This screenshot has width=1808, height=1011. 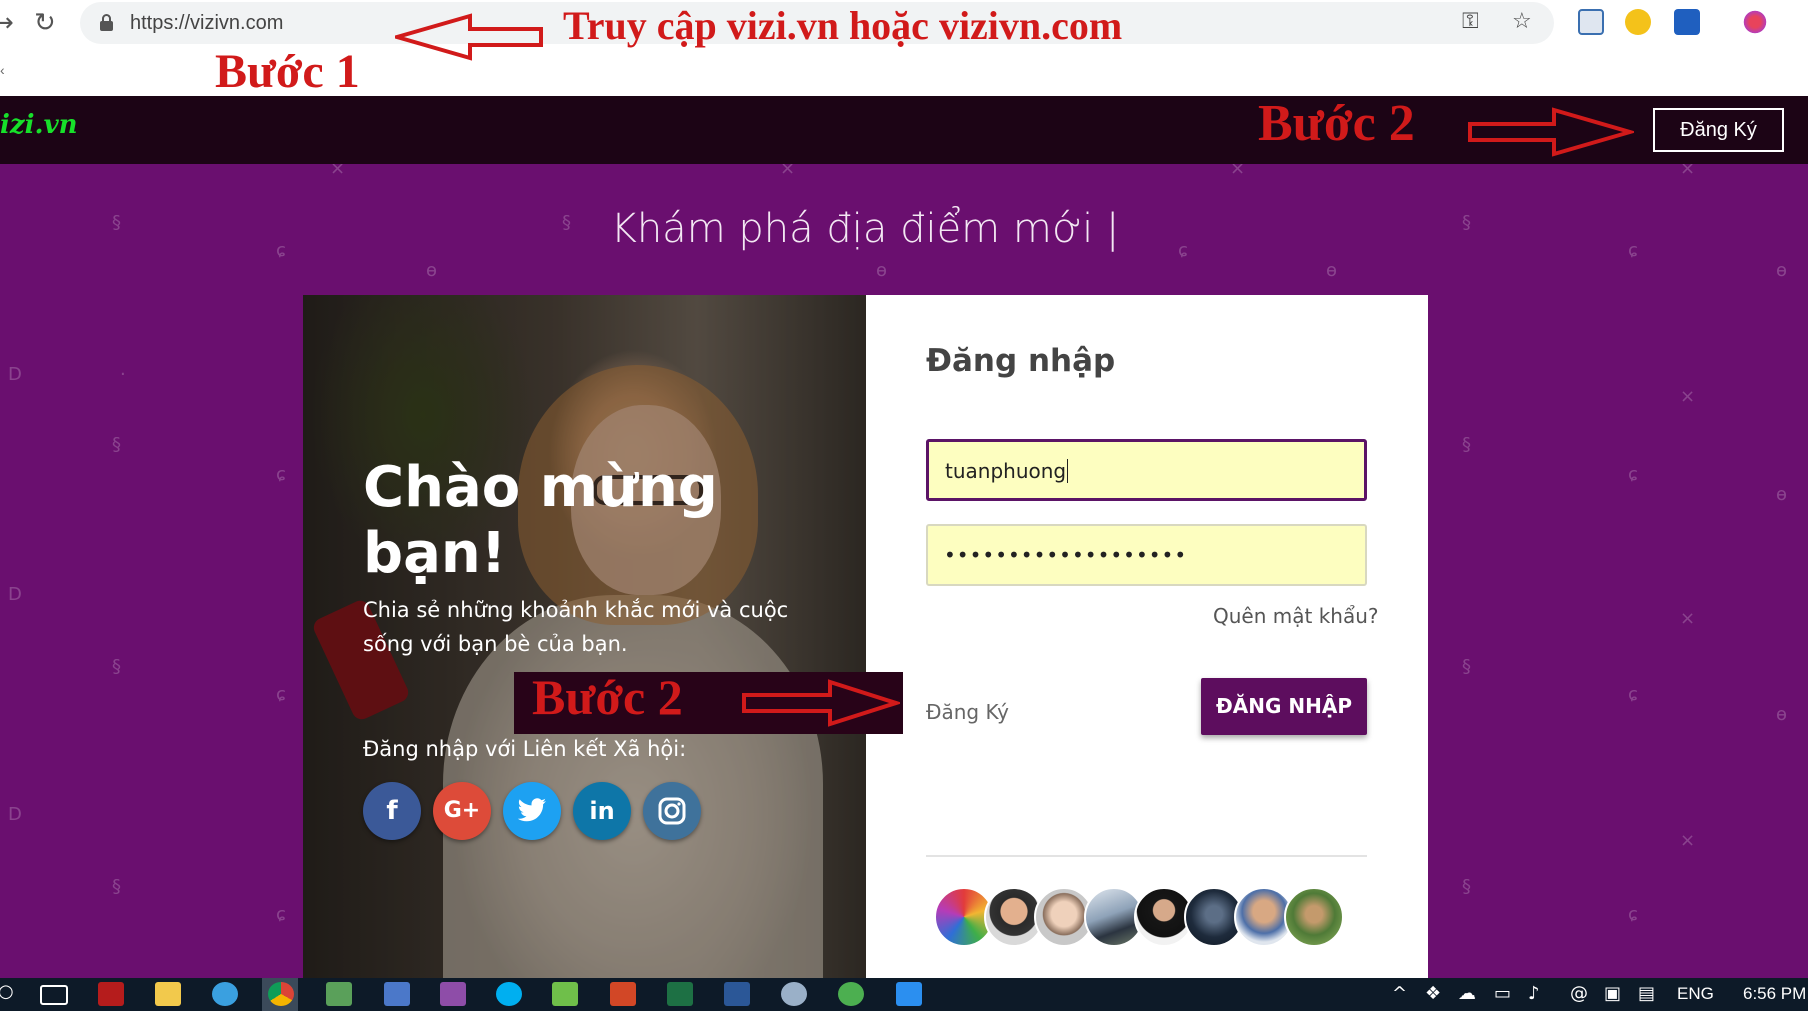 What do you see at coordinates (281, 994) in the screenshot?
I see `chrome-icon` at bounding box center [281, 994].